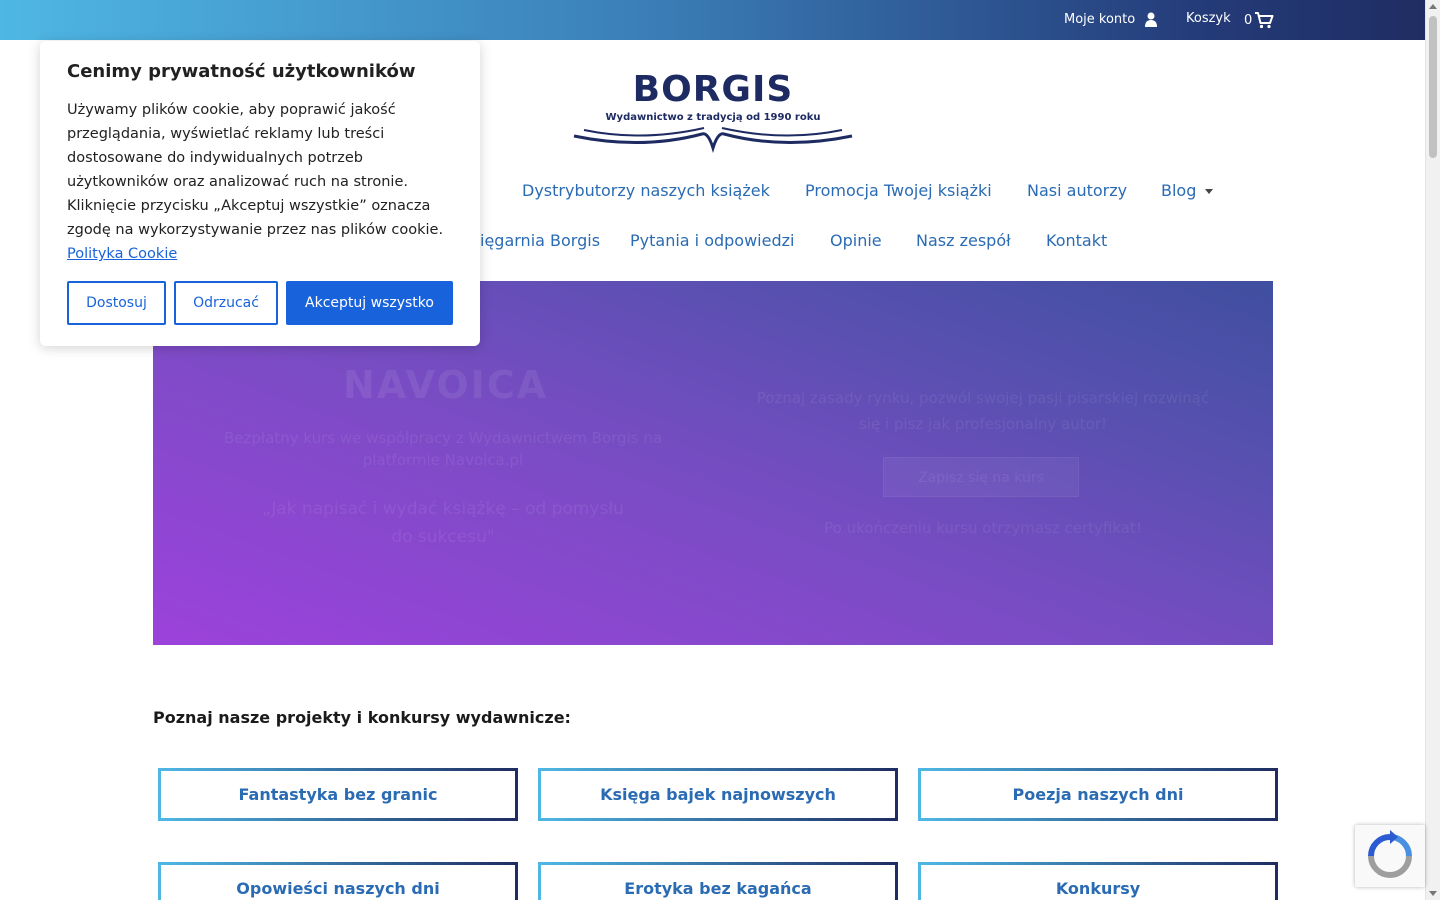 Image resolution: width=1440 pixels, height=900 pixels. What do you see at coordinates (713, 140) in the screenshot?
I see `open-book-icon` at bounding box center [713, 140].